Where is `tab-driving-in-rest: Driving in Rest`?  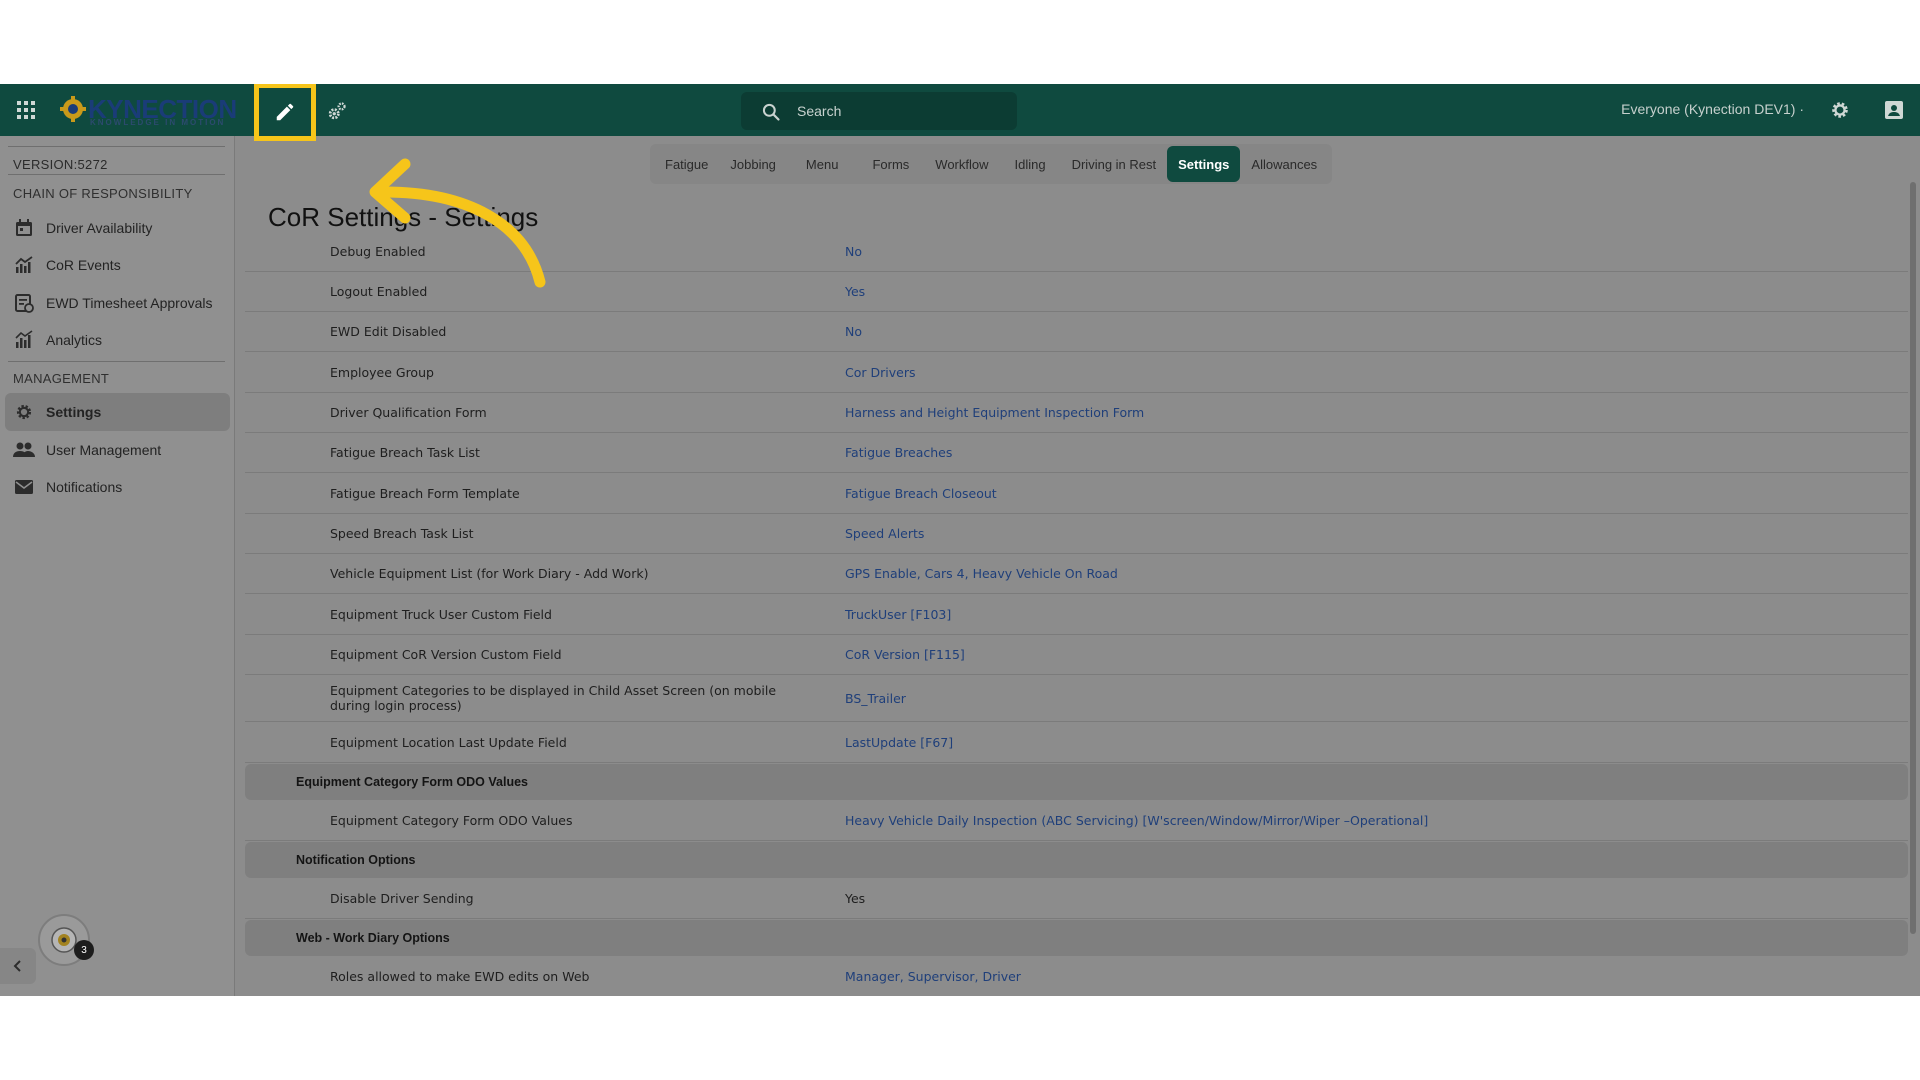 tab-driving-in-rest: Driving in Rest is located at coordinates (1114, 164).